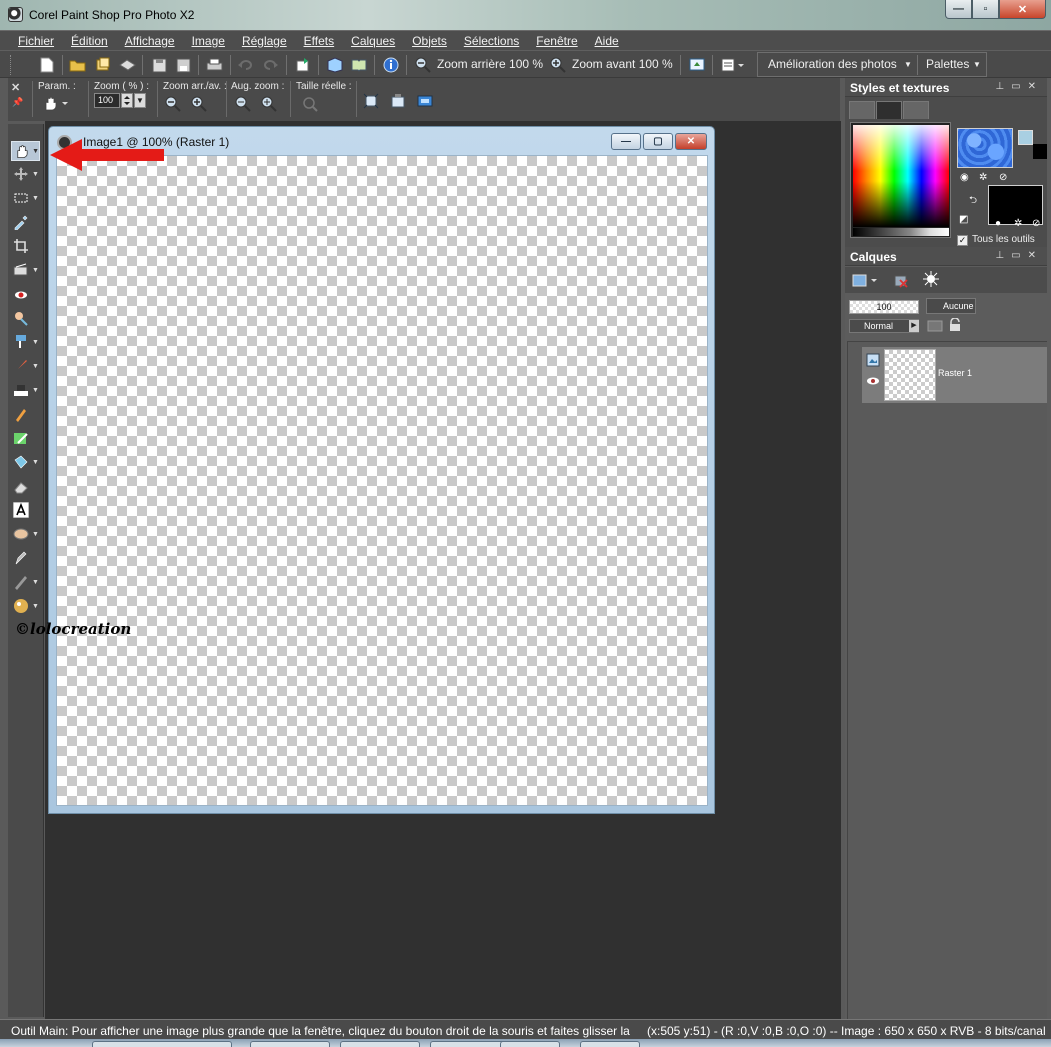  What do you see at coordinates (733, 65) in the screenshot?
I see `customize-toolbar-icon` at bounding box center [733, 65].